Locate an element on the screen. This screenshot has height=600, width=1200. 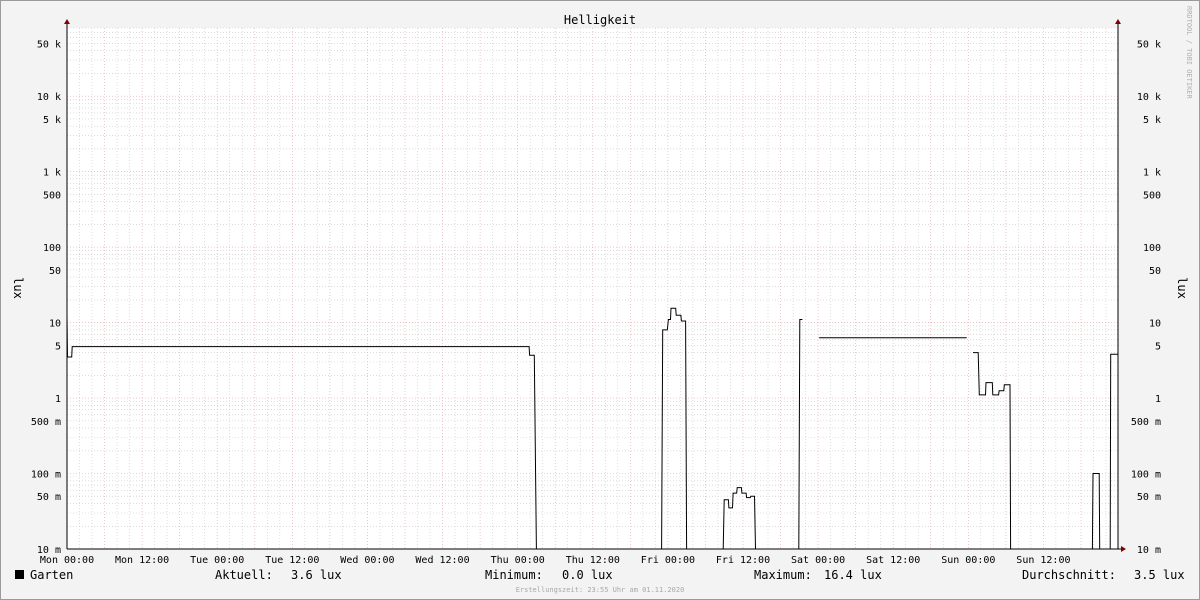
y-tick-label-right: 500 is located at coordinates (1152, 195).